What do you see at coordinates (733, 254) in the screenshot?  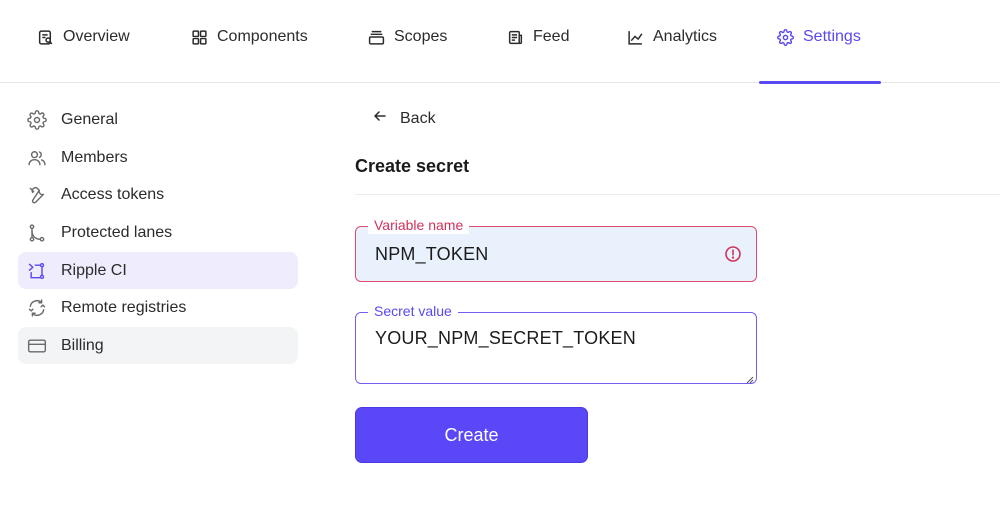 I see `error-icon` at bounding box center [733, 254].